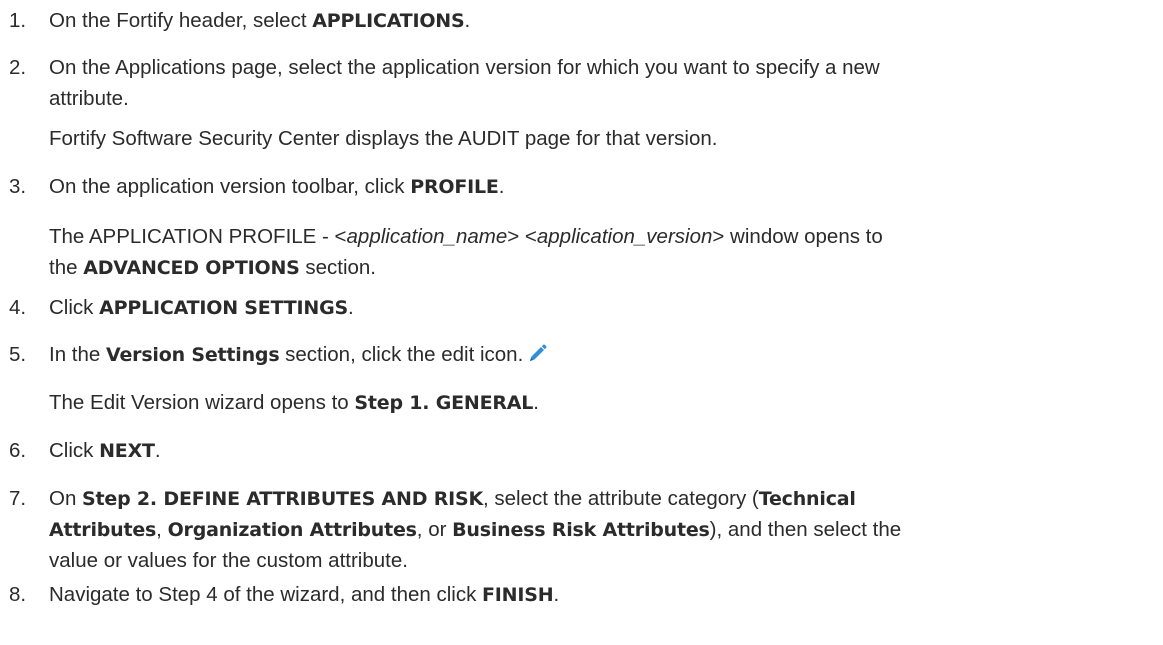  What do you see at coordinates (17, 451) in the screenshot?
I see `step-number: 6.` at bounding box center [17, 451].